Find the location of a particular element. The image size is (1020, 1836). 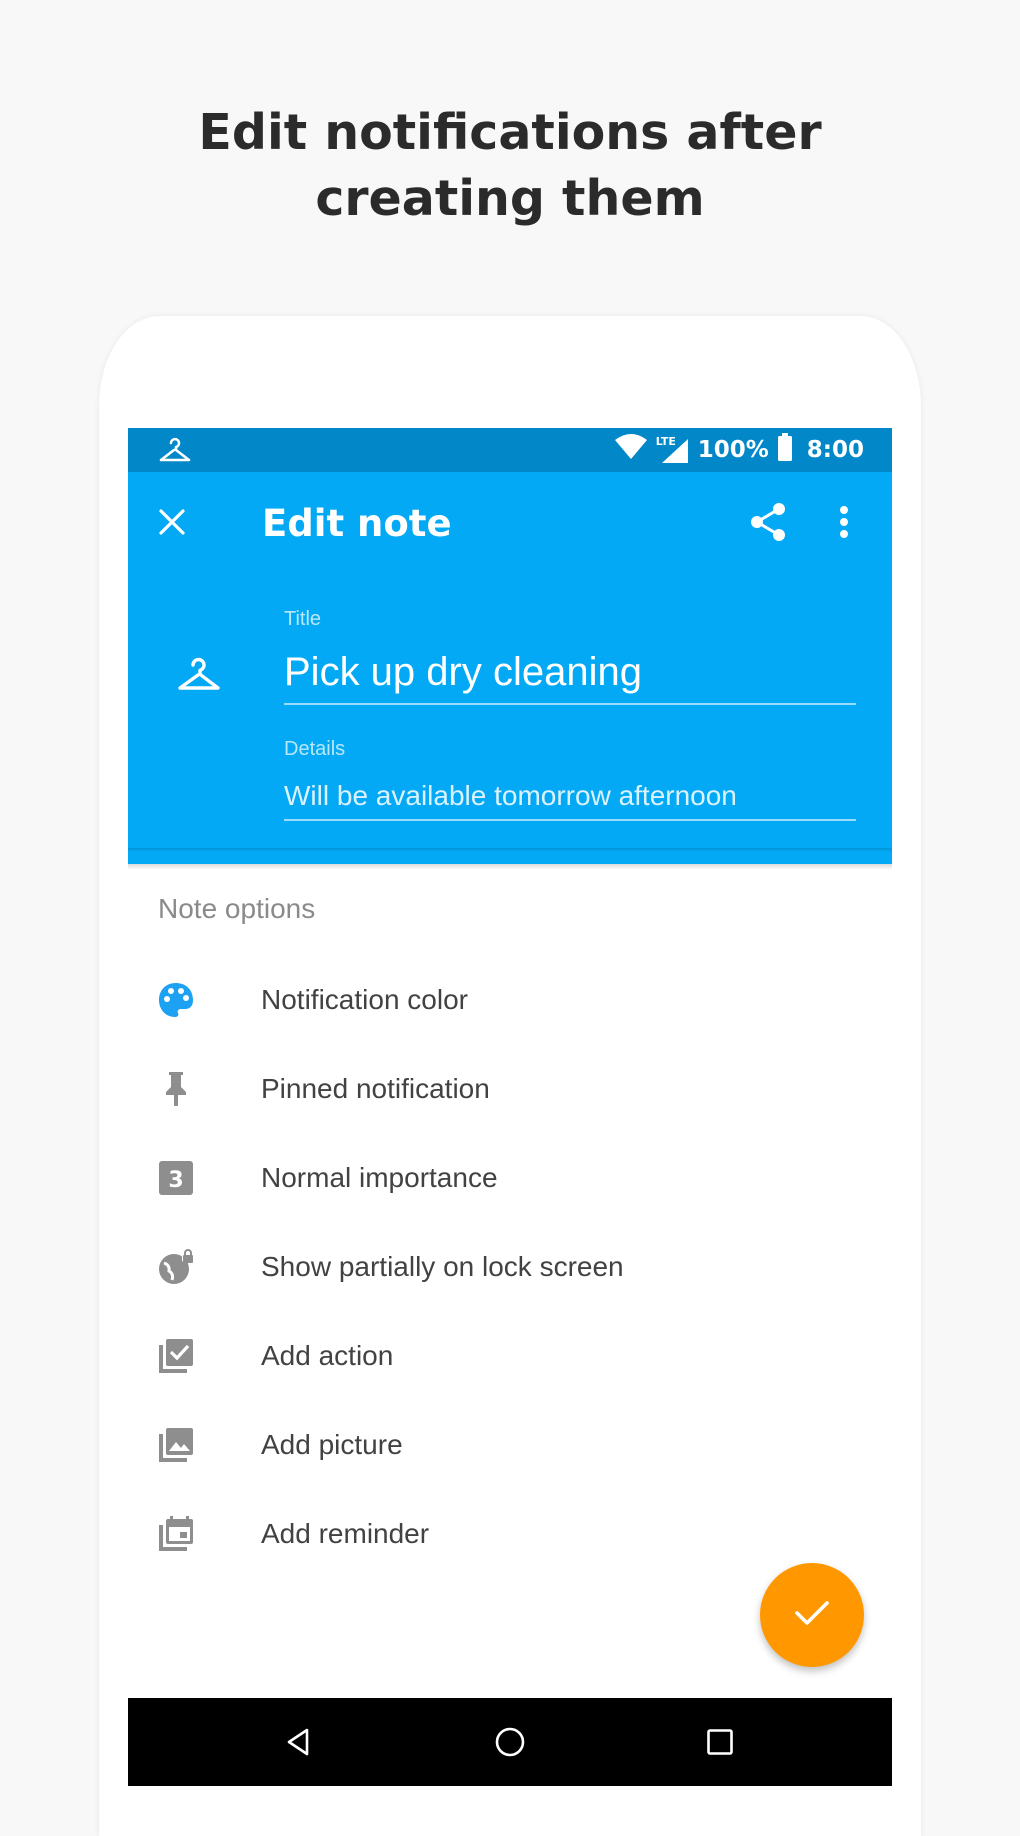

option-pinned-notification: Pinned notification is located at coordinates (510, 1089).